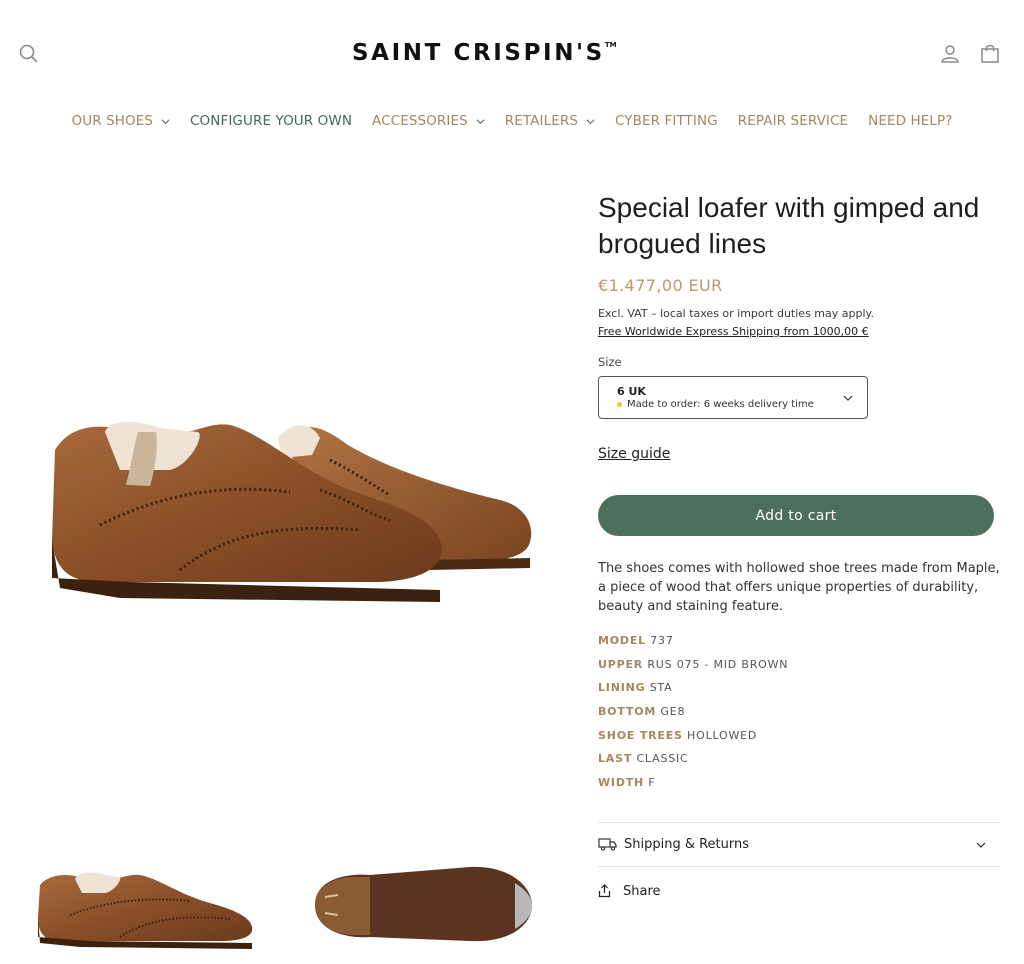  I want to click on spec-row: SHOE TREES HOLLOWED, so click(678, 735).